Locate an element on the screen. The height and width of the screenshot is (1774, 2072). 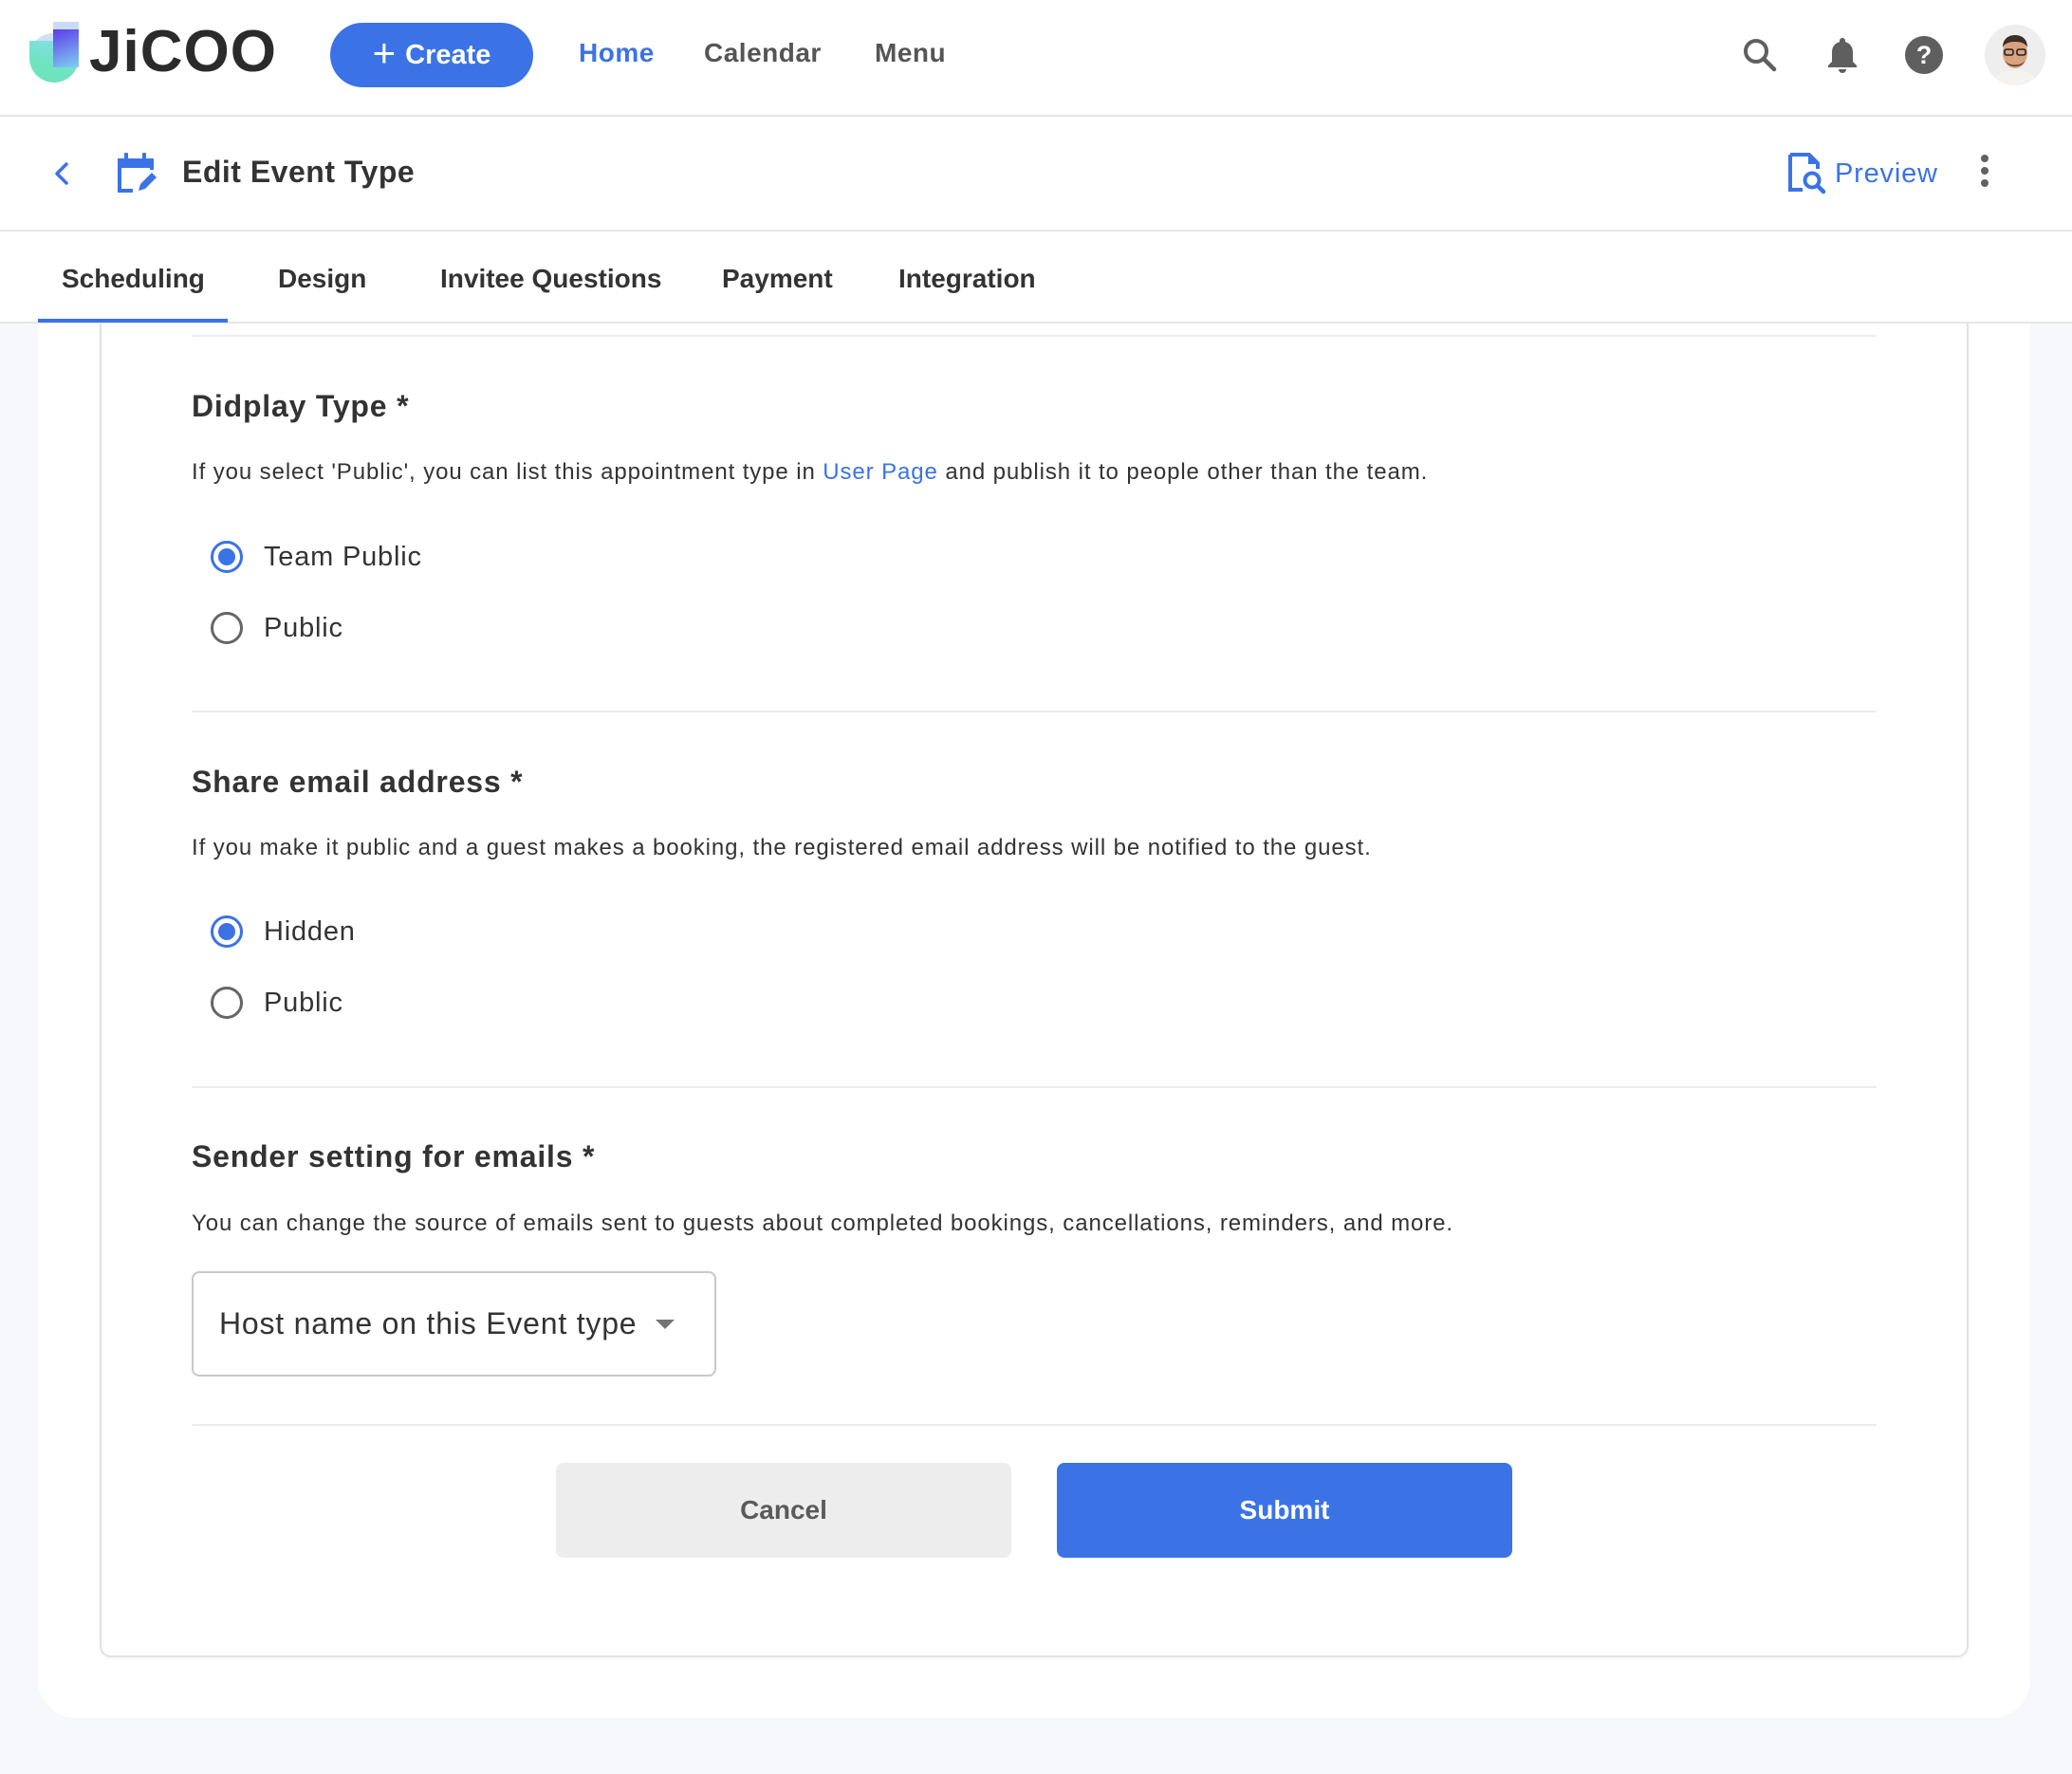
document-search-icon is located at coordinates (1807, 173).